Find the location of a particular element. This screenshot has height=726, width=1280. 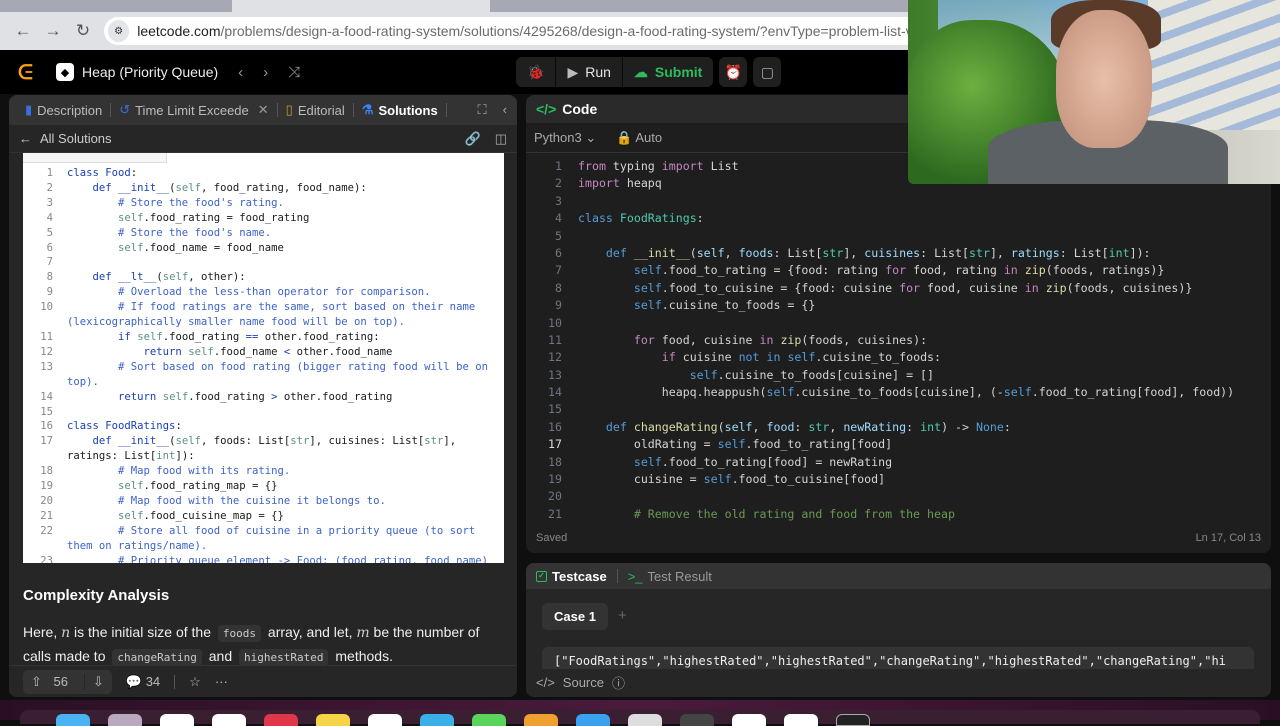

site-info-icon: ⚙ is located at coordinates (119, 31).